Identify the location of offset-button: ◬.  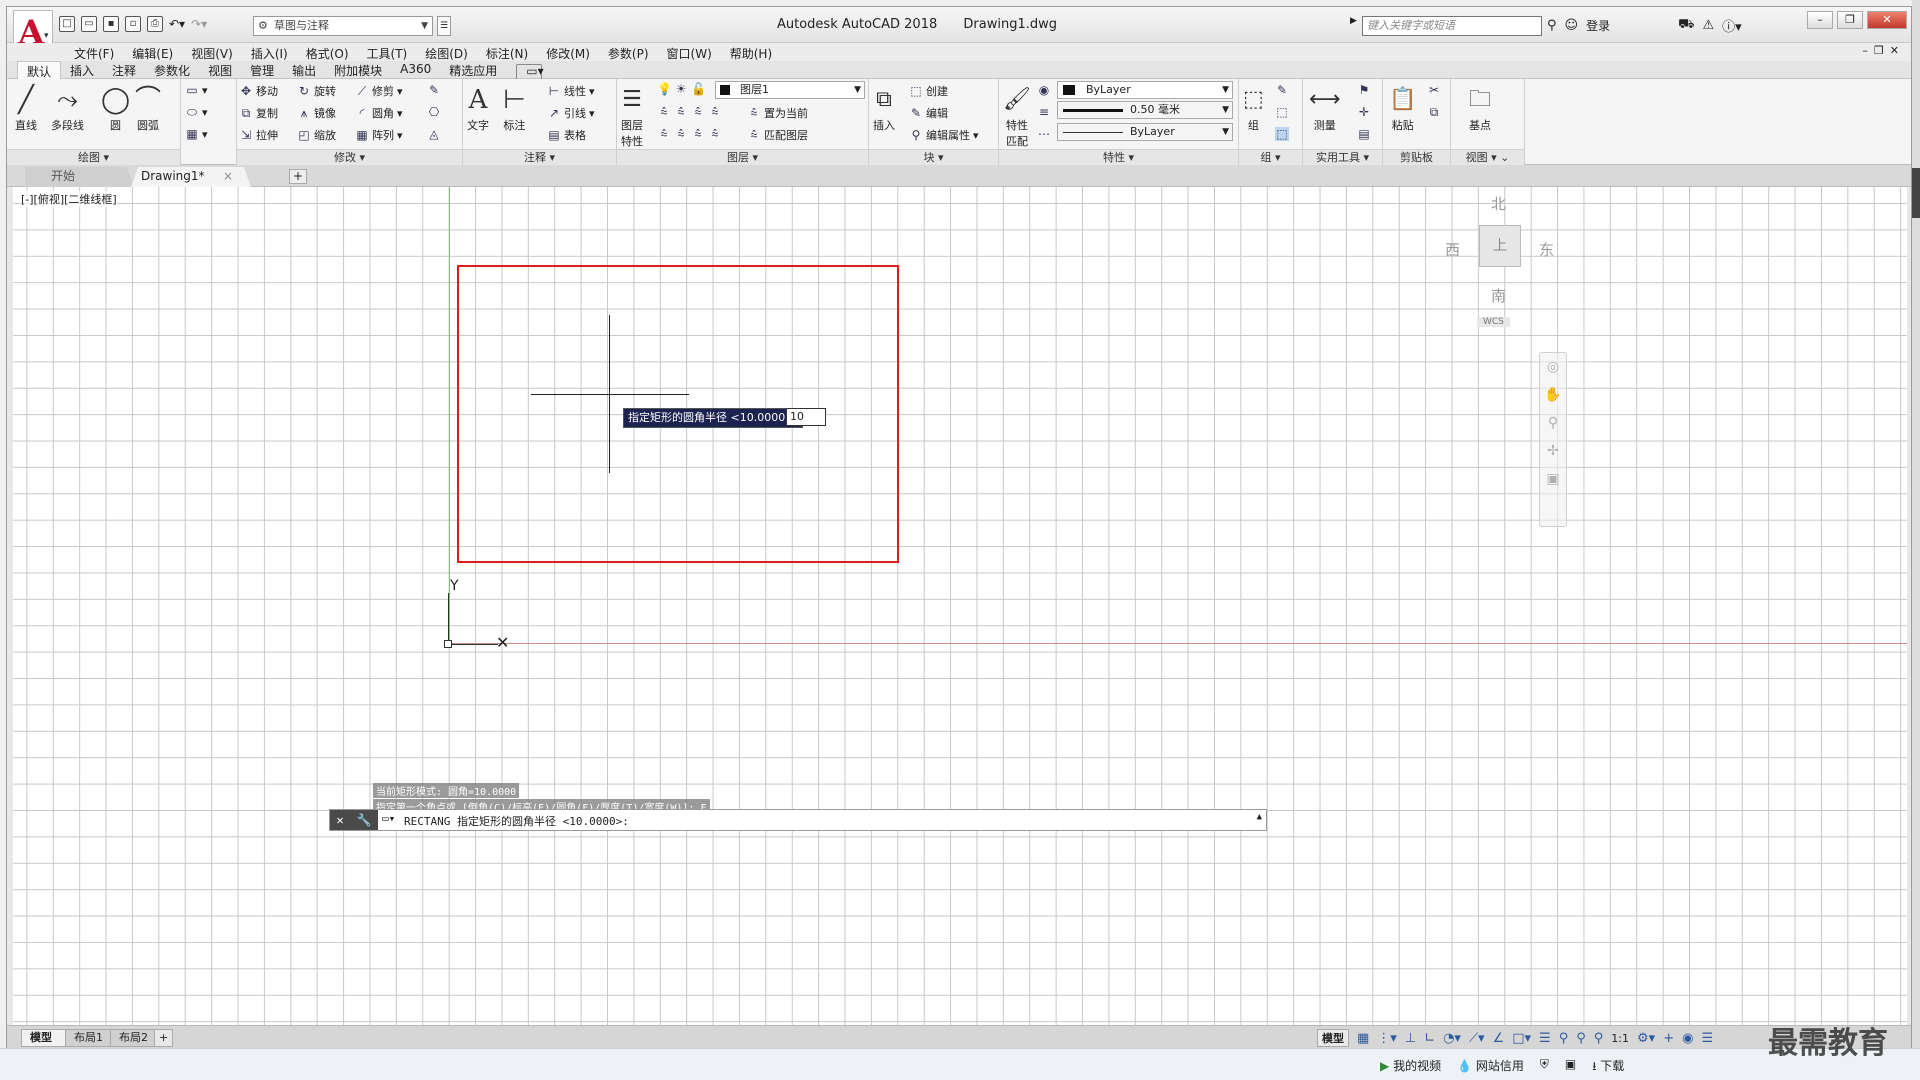
(434, 134).